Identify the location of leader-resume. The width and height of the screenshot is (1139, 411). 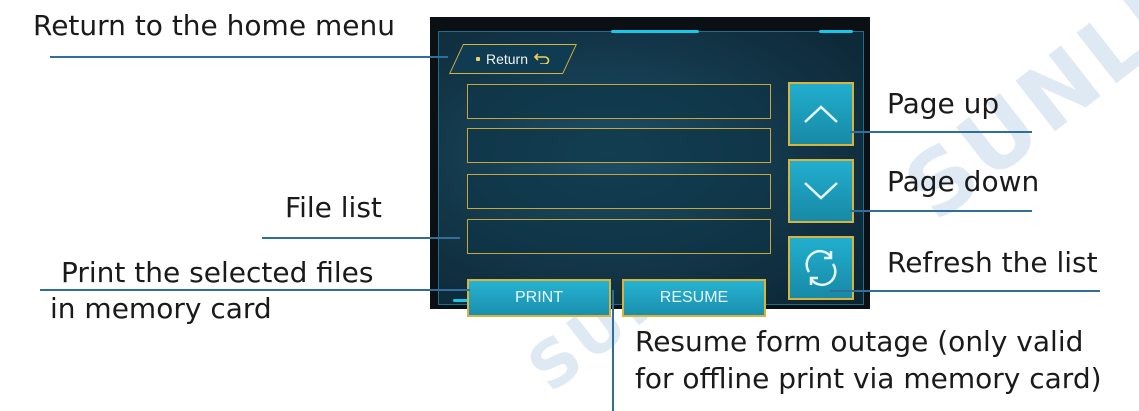
(613, 350).